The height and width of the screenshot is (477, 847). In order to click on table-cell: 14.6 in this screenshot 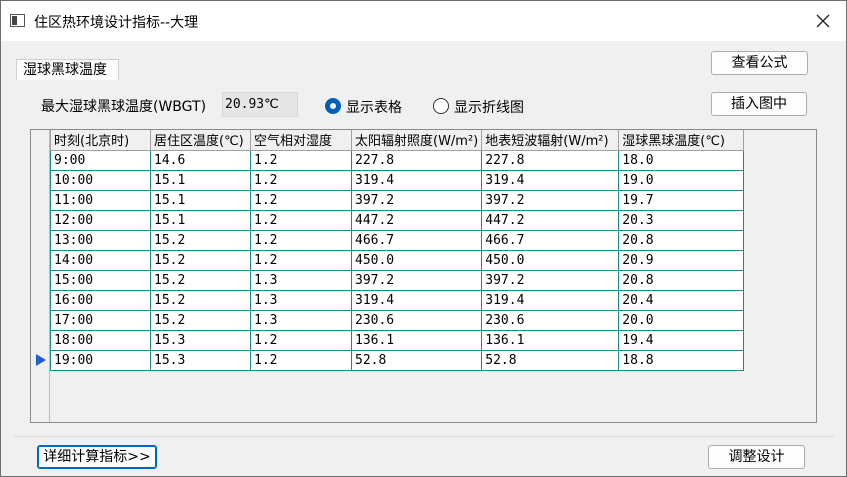, I will do `click(200, 160)`.